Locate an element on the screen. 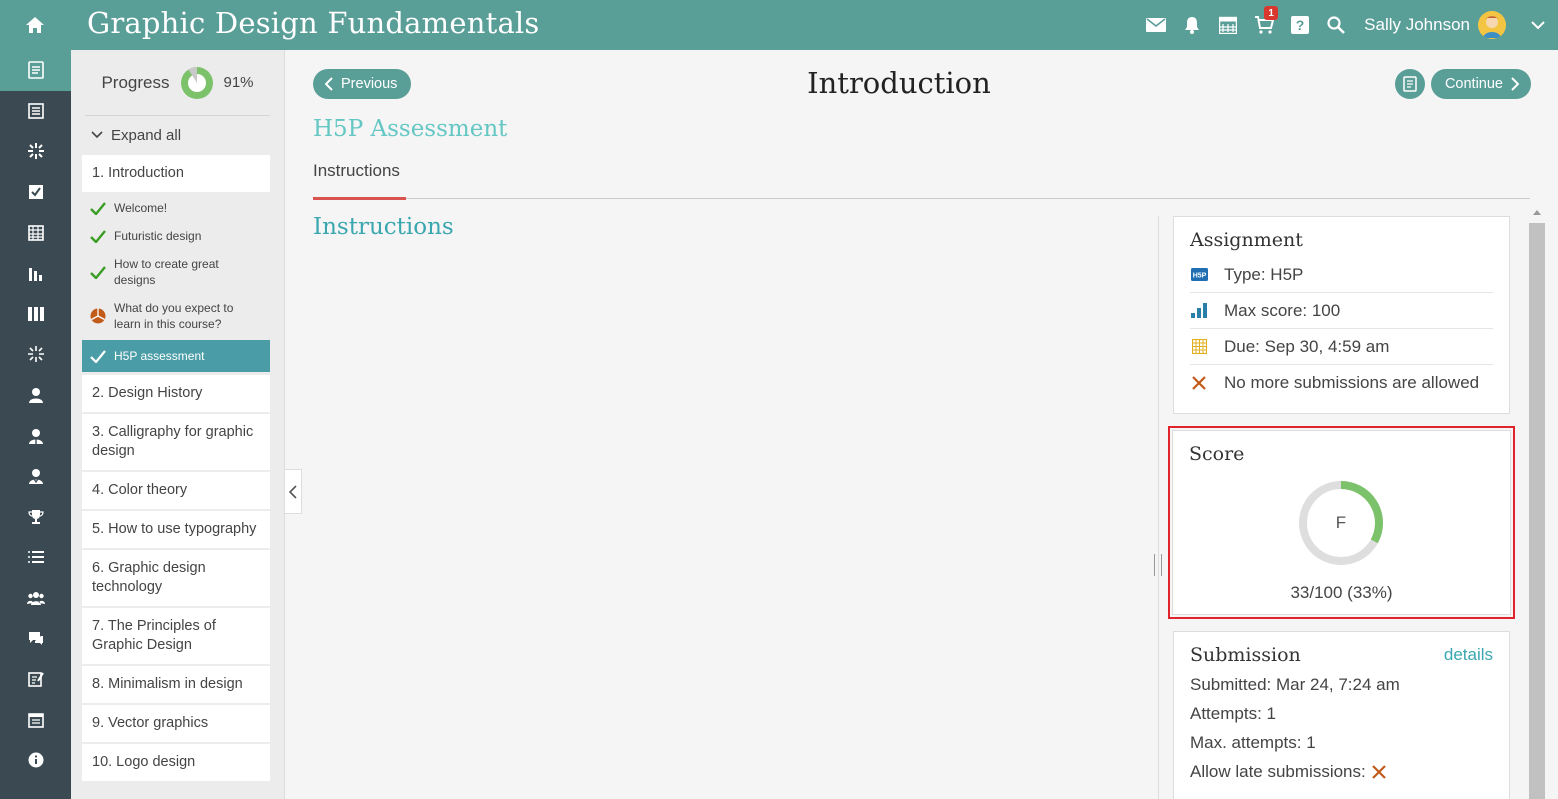 The image size is (1558, 799). rail-list is located at coordinates (35, 557).